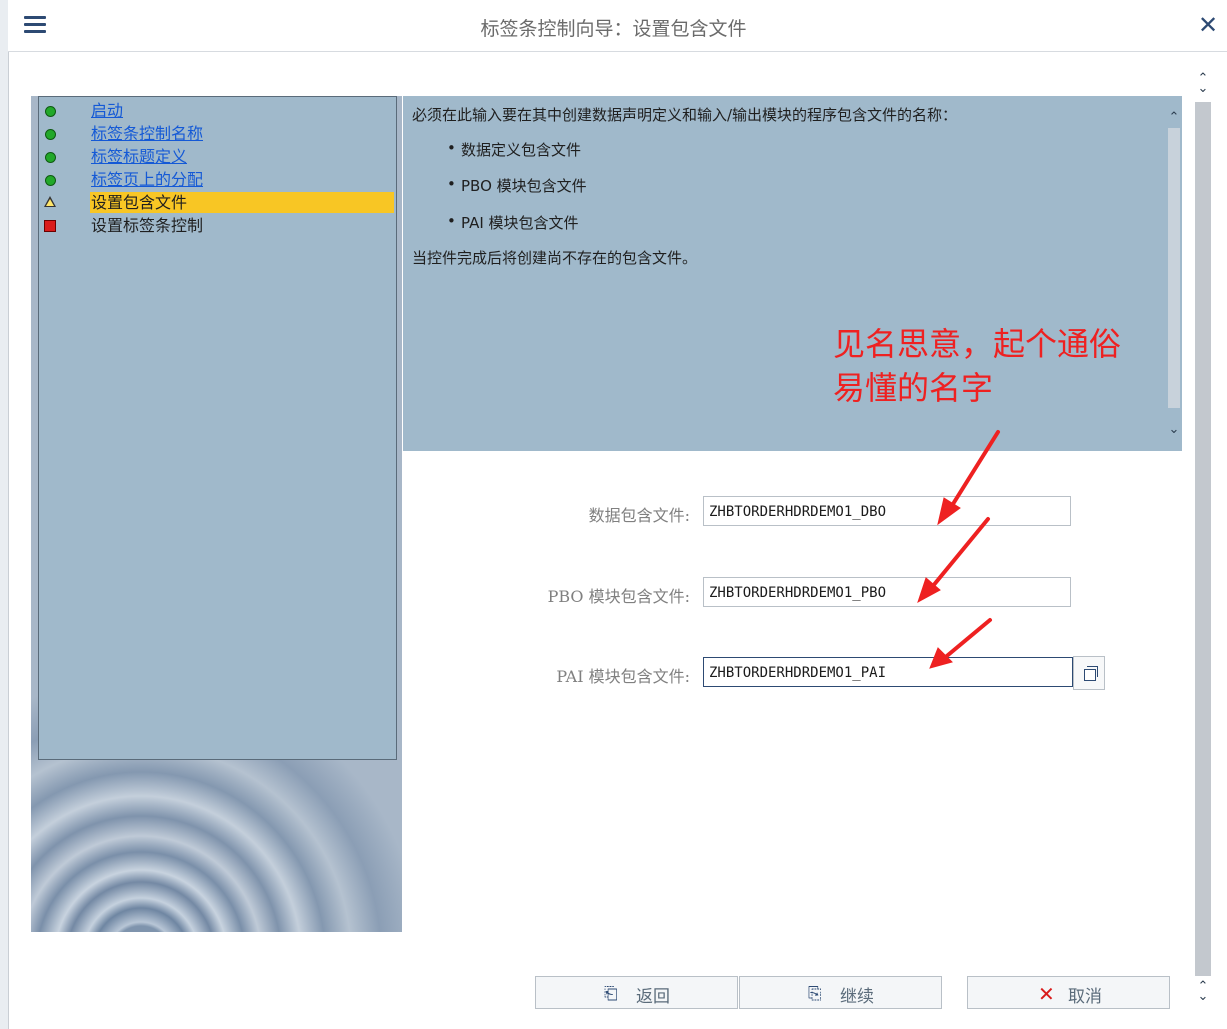  Describe the element at coordinates (636, 992) in the screenshot. I see `back-button: ⎗ 返回` at that location.